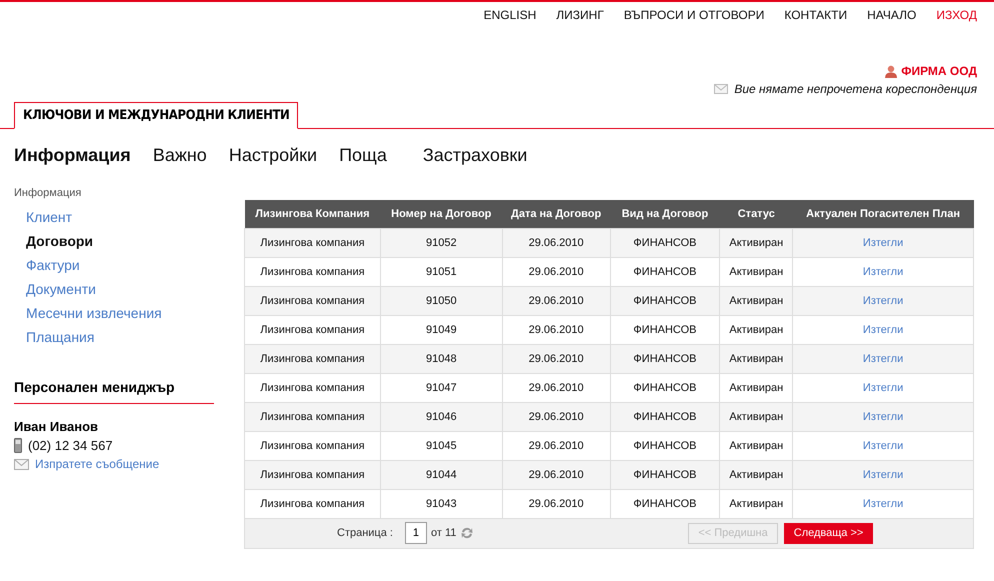 Image resolution: width=994 pixels, height=581 pixels. What do you see at coordinates (441, 214) in the screenshot?
I see `column-header: Номер на Договор` at bounding box center [441, 214].